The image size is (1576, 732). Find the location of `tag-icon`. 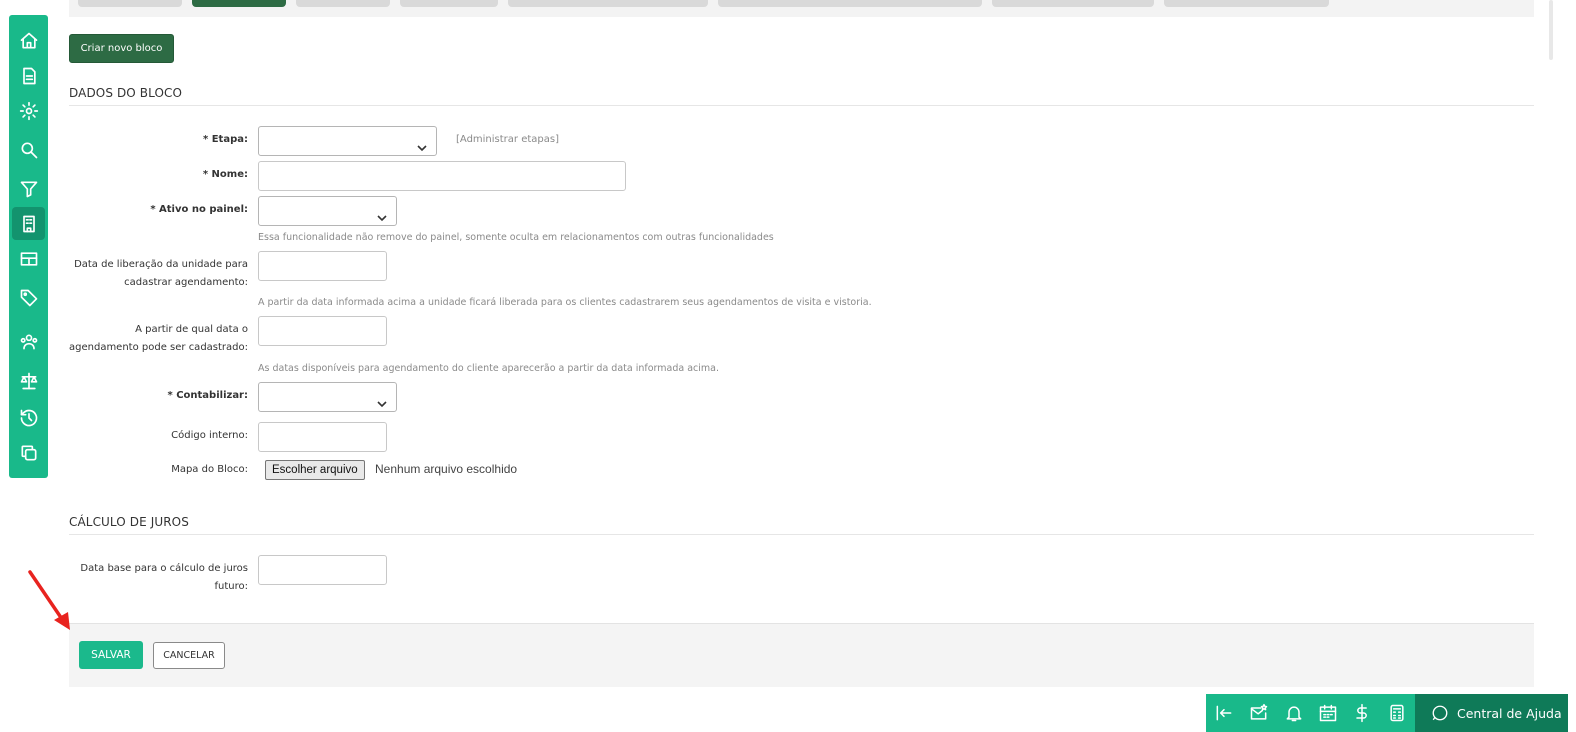

tag-icon is located at coordinates (28, 297).